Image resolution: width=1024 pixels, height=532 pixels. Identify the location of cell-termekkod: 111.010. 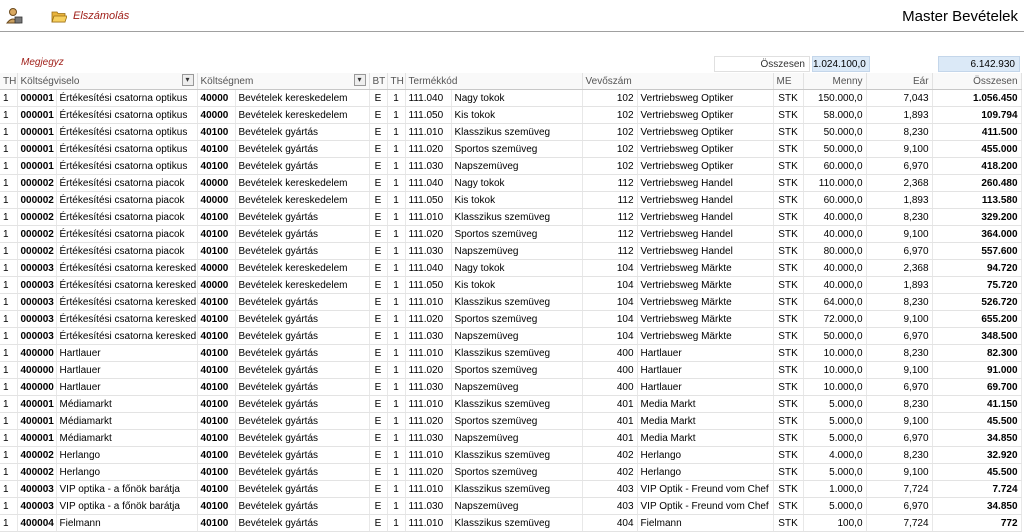
(428, 455).